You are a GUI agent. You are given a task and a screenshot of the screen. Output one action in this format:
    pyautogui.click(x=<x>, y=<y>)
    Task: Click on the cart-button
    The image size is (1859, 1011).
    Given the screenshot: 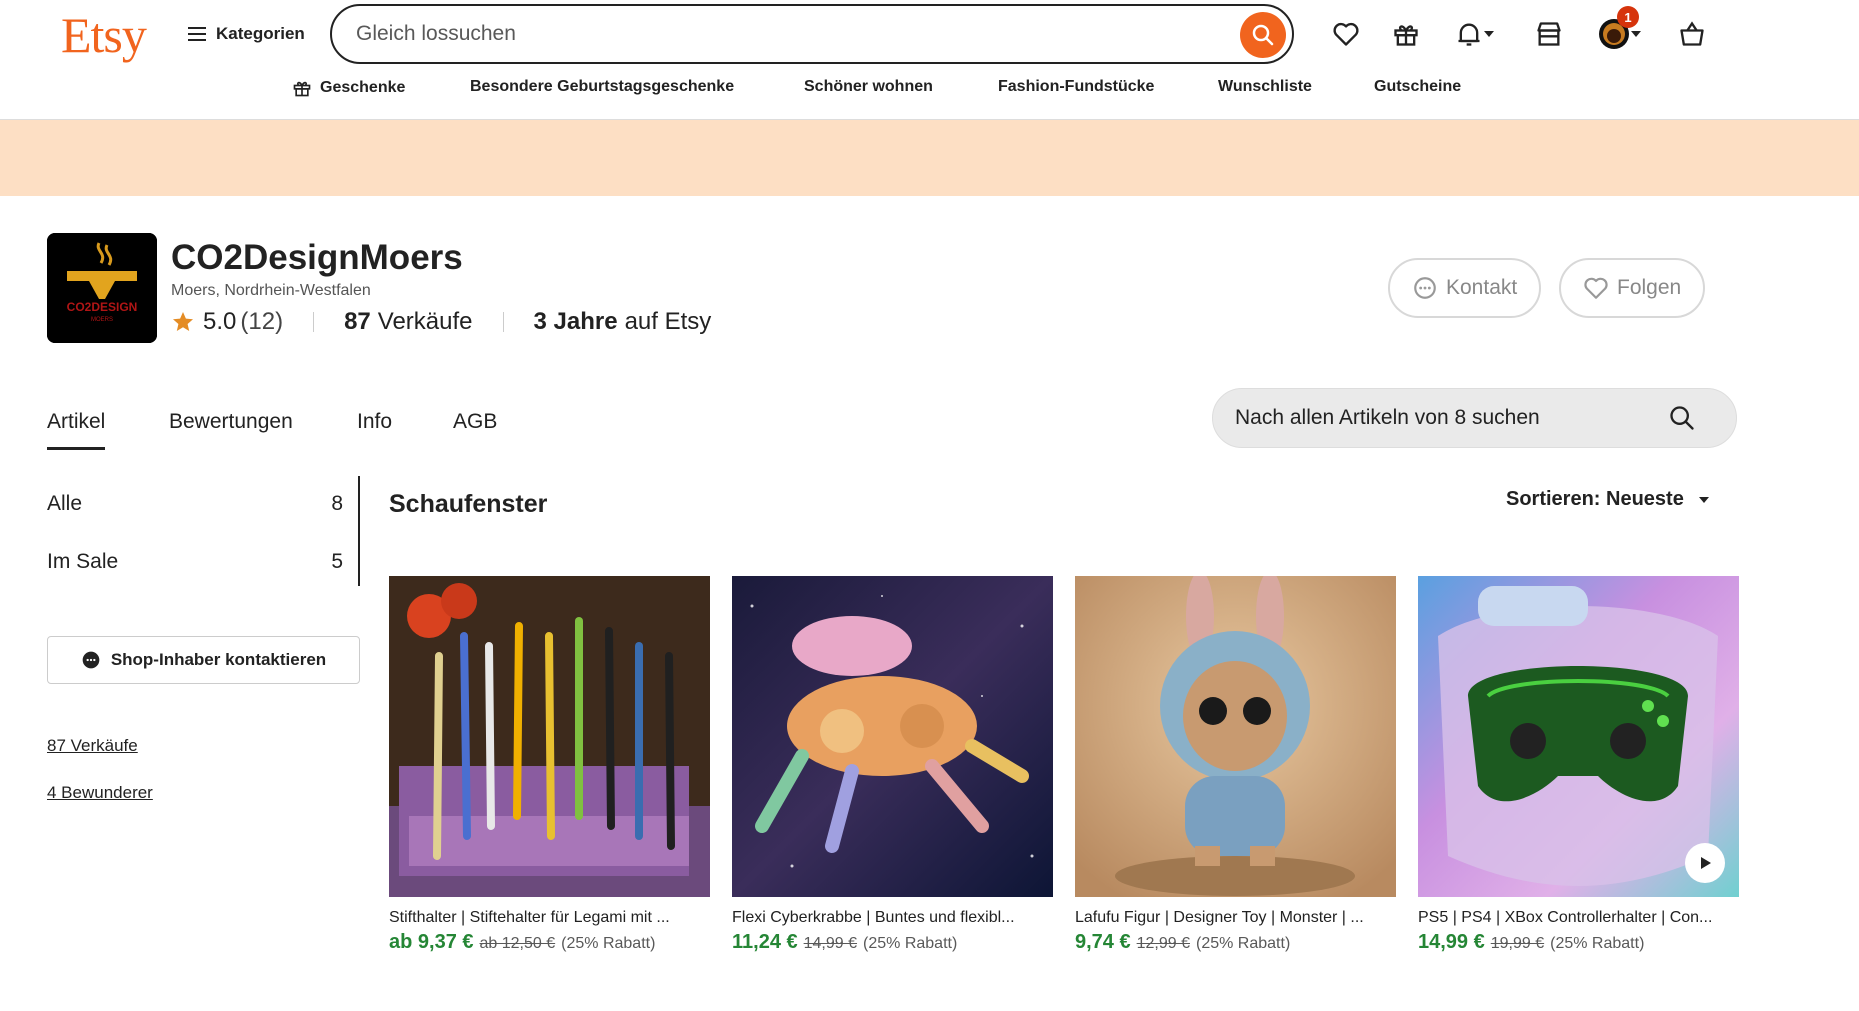 What is the action you would take?
    pyautogui.click(x=1692, y=34)
    